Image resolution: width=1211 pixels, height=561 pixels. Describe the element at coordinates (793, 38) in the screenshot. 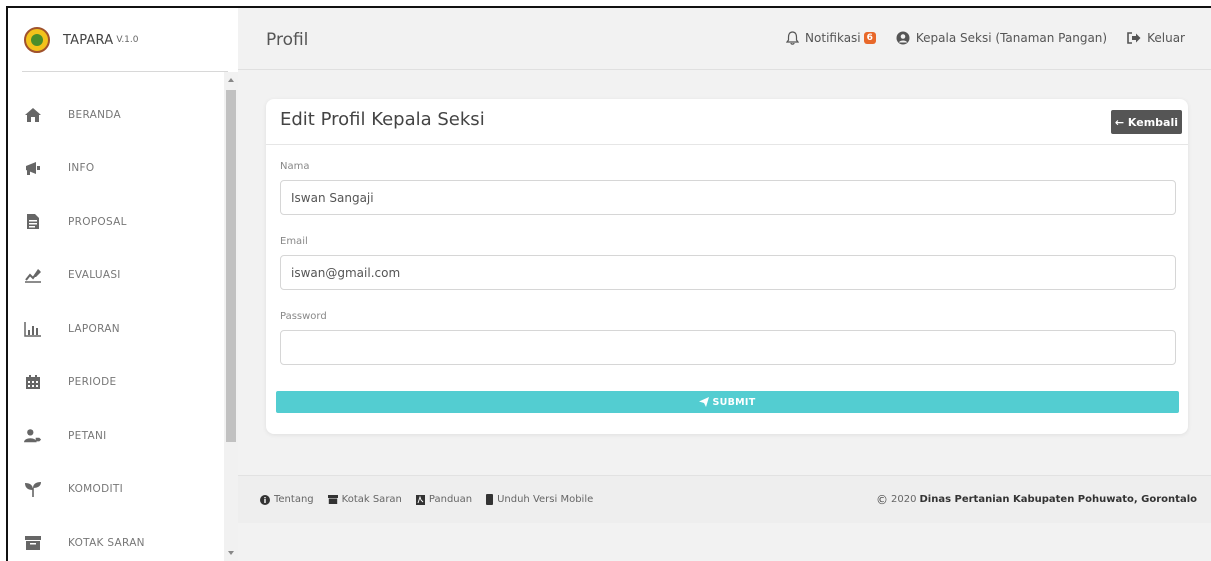

I see `bell-icon` at that location.